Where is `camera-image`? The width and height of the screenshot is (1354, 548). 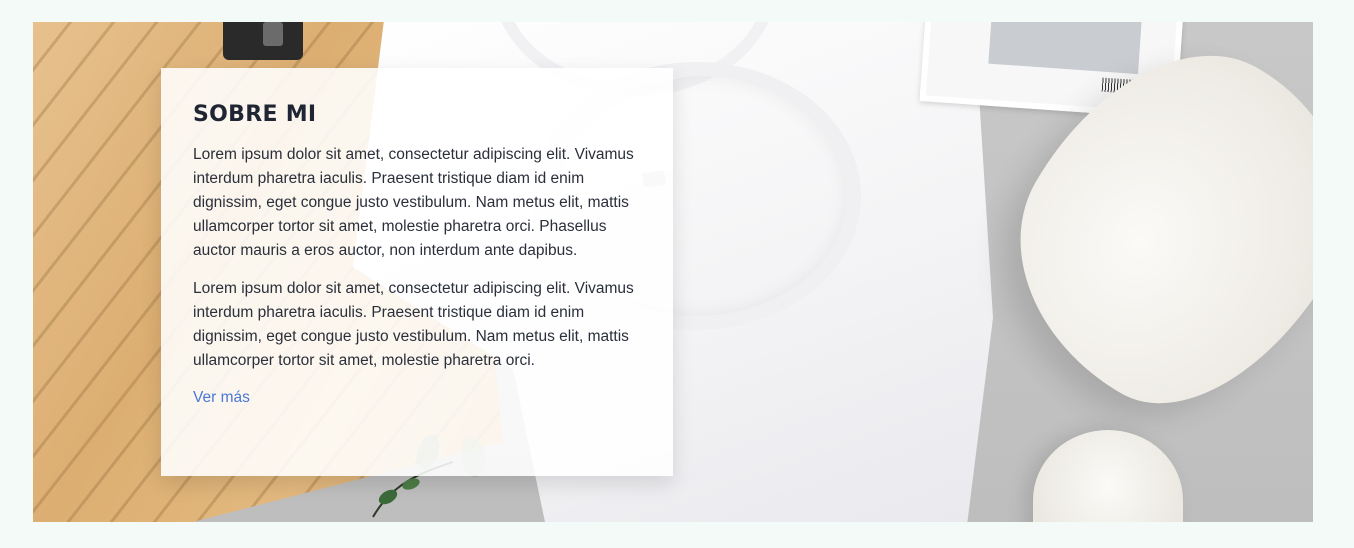 camera-image is located at coordinates (263, 41).